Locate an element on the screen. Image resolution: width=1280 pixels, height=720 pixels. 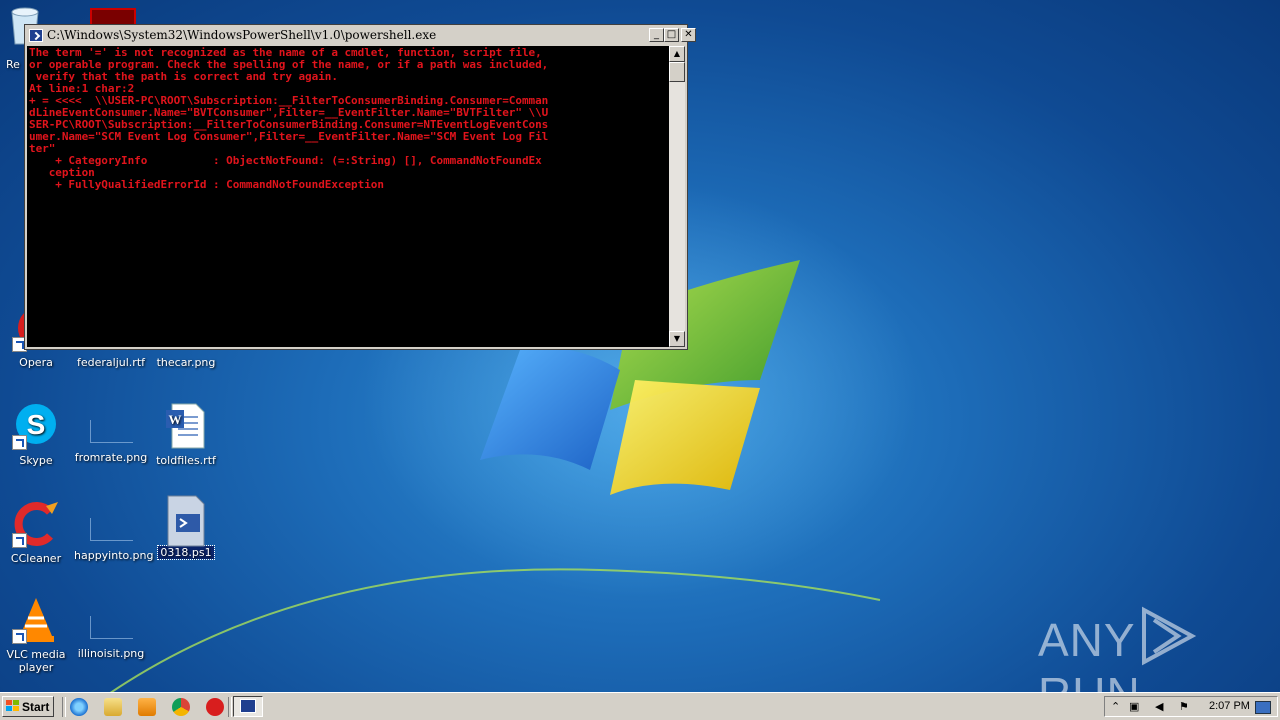
internet-explorer-icon is located at coordinates (79, 707).